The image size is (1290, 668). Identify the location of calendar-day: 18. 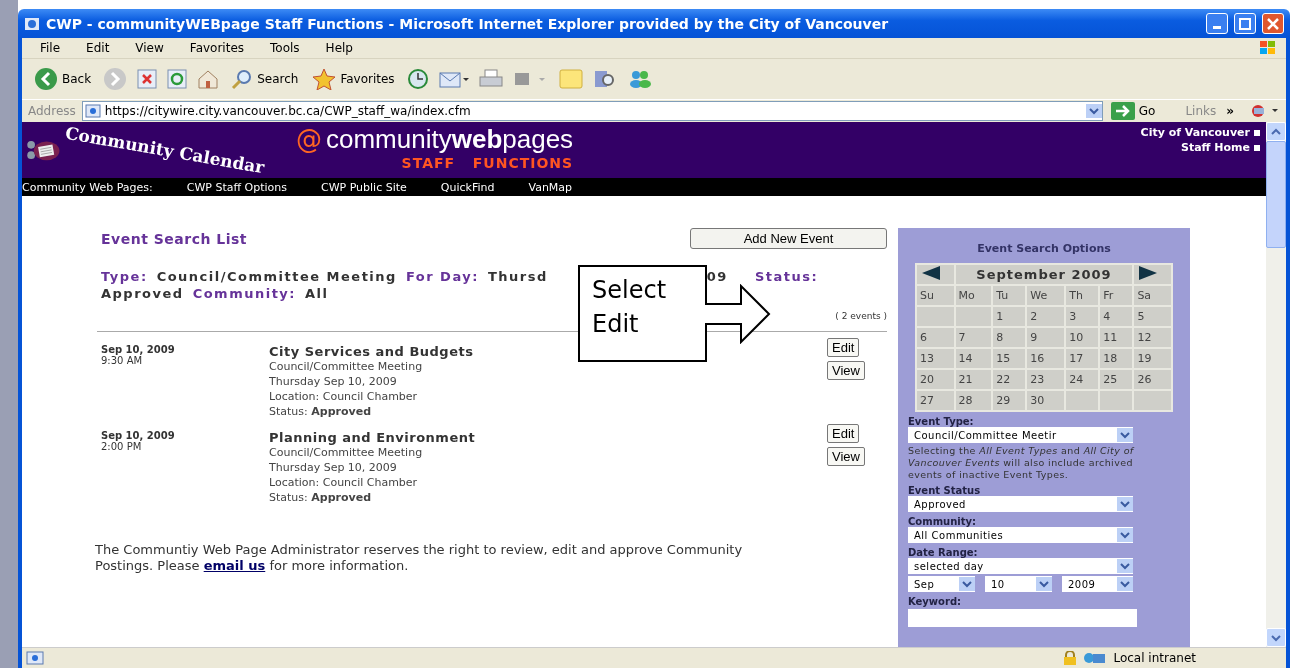
(1116, 358).